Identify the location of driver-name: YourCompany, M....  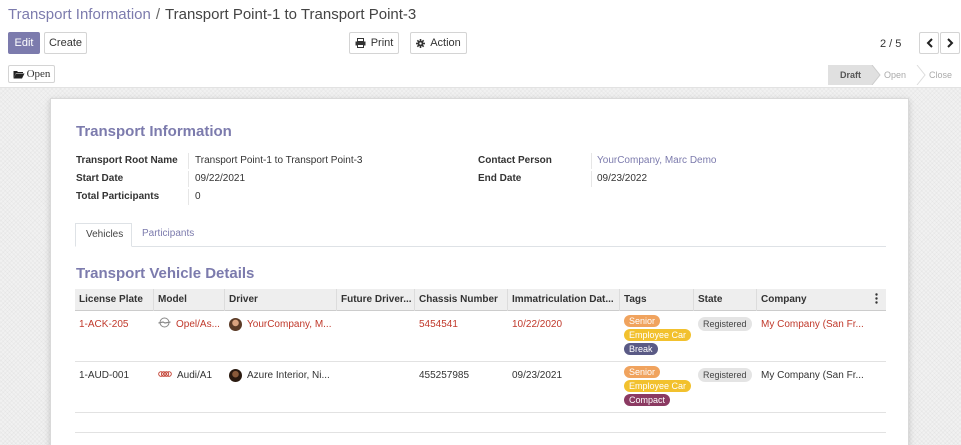
(289, 324).